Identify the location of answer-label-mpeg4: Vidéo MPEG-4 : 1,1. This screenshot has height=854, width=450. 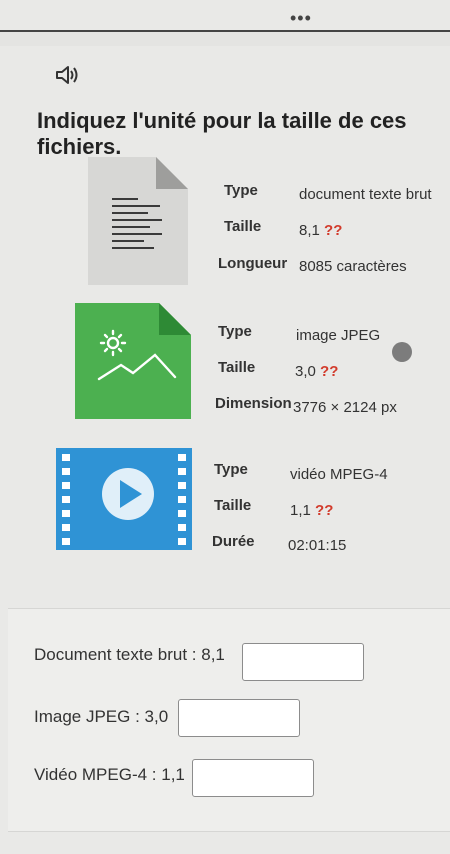
(109, 774).